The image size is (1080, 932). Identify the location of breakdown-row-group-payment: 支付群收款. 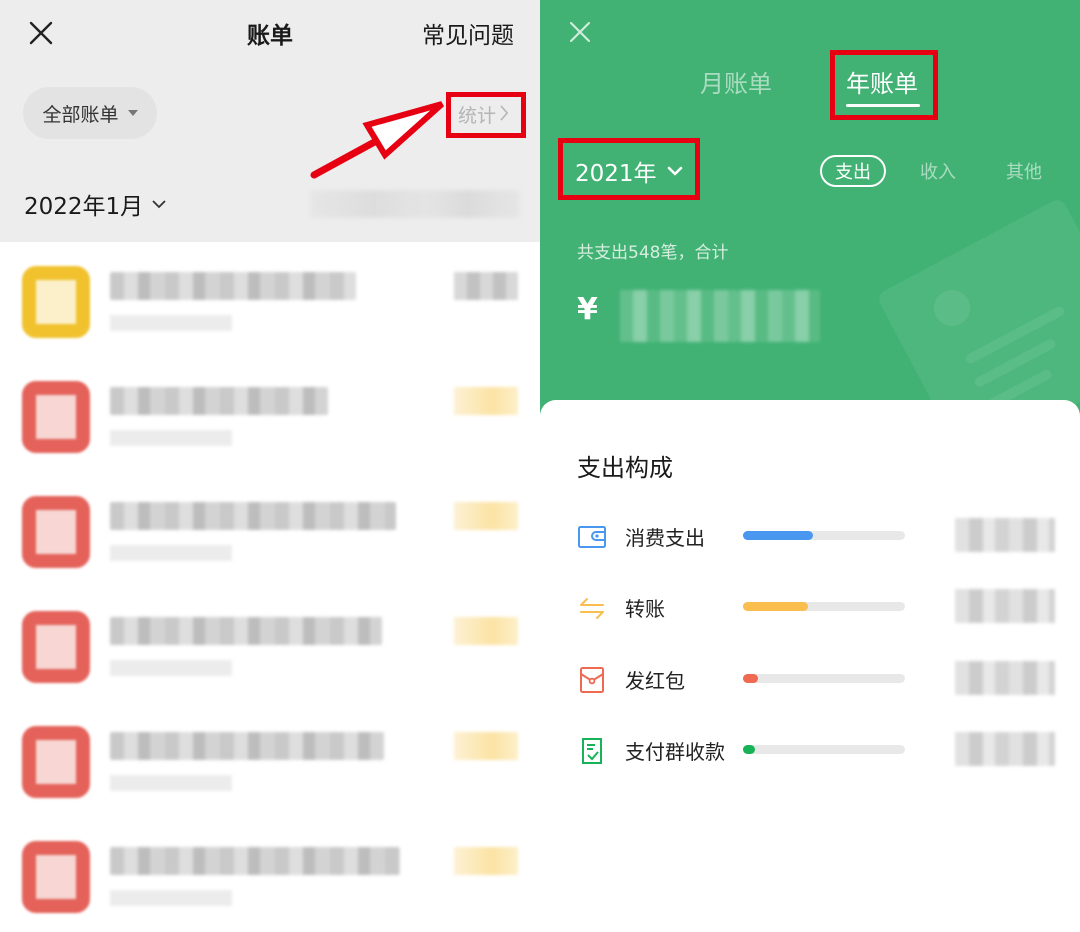
(810, 750).